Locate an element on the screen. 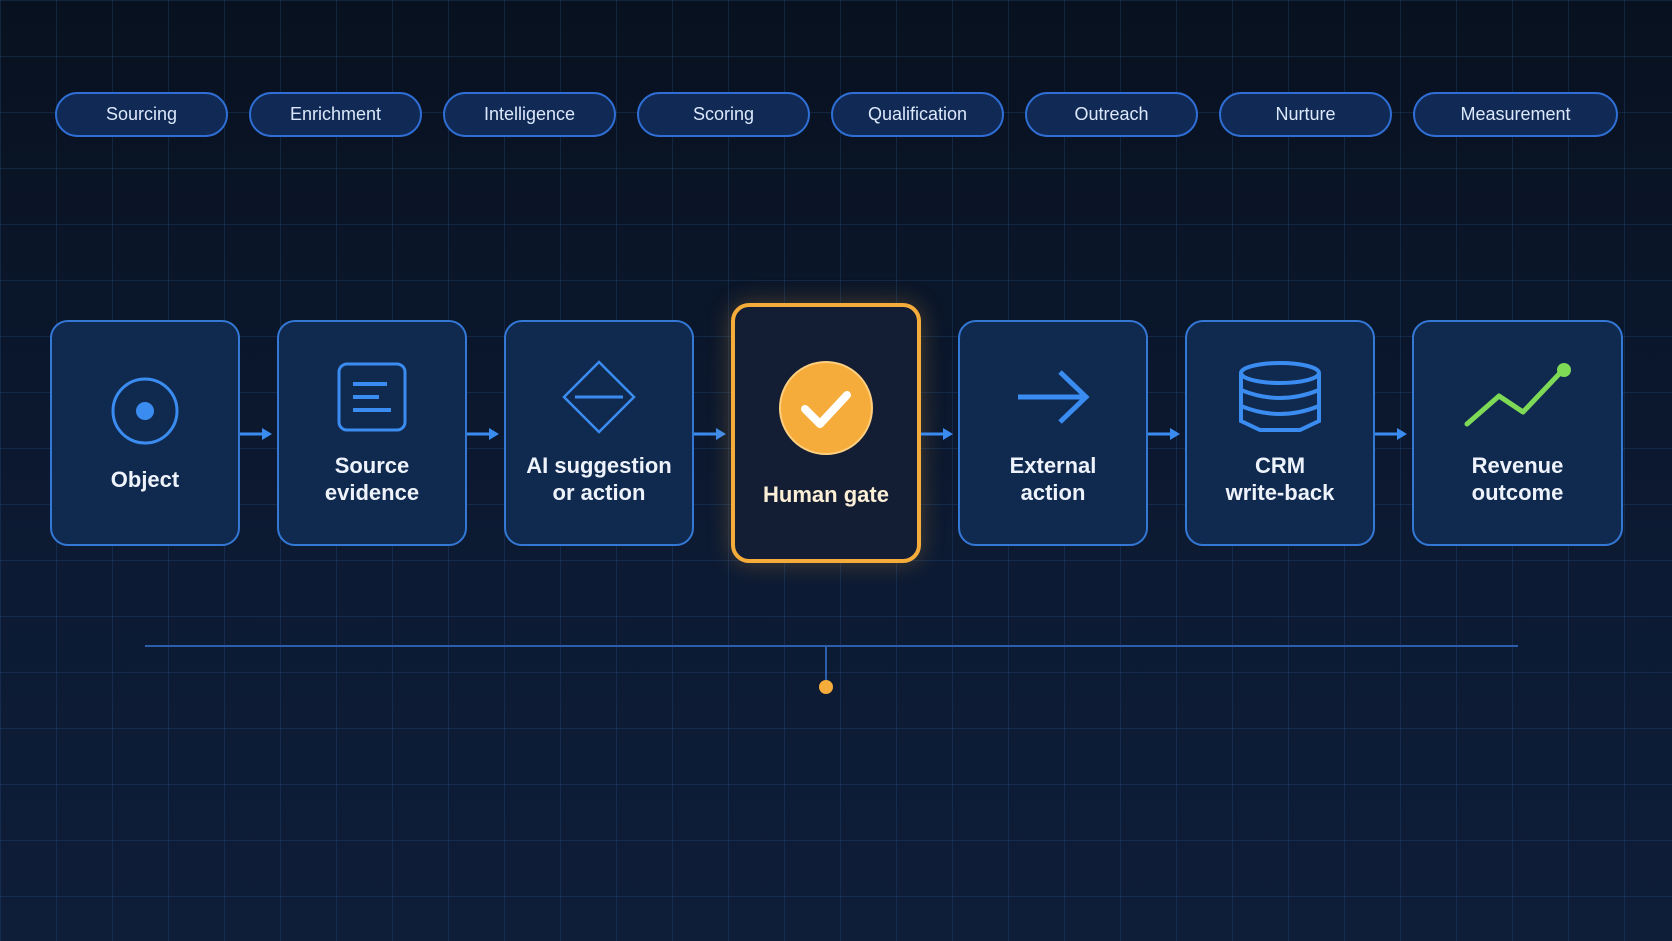  stage-pill-sourcing: Sourcing is located at coordinates (141, 114).